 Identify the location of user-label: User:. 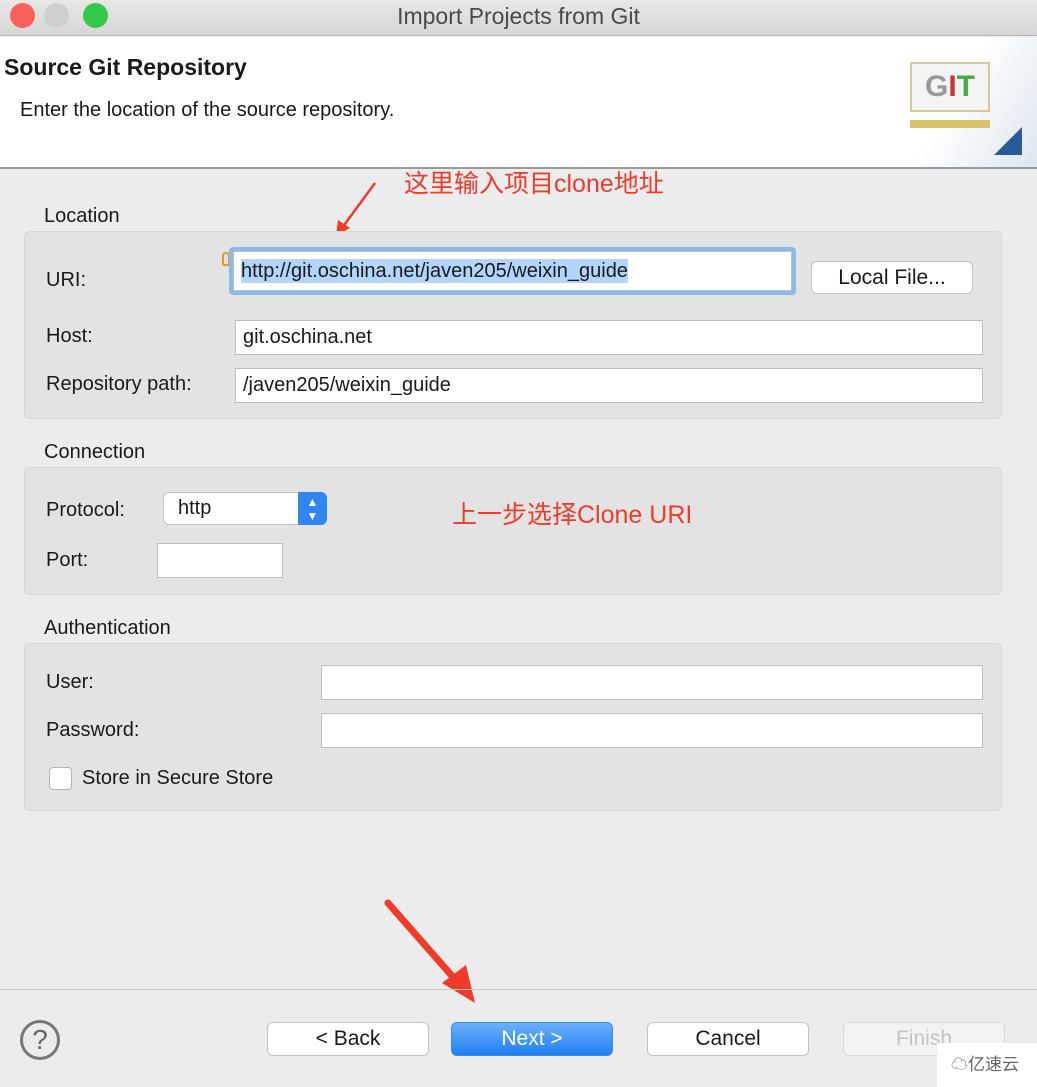
(70, 682).